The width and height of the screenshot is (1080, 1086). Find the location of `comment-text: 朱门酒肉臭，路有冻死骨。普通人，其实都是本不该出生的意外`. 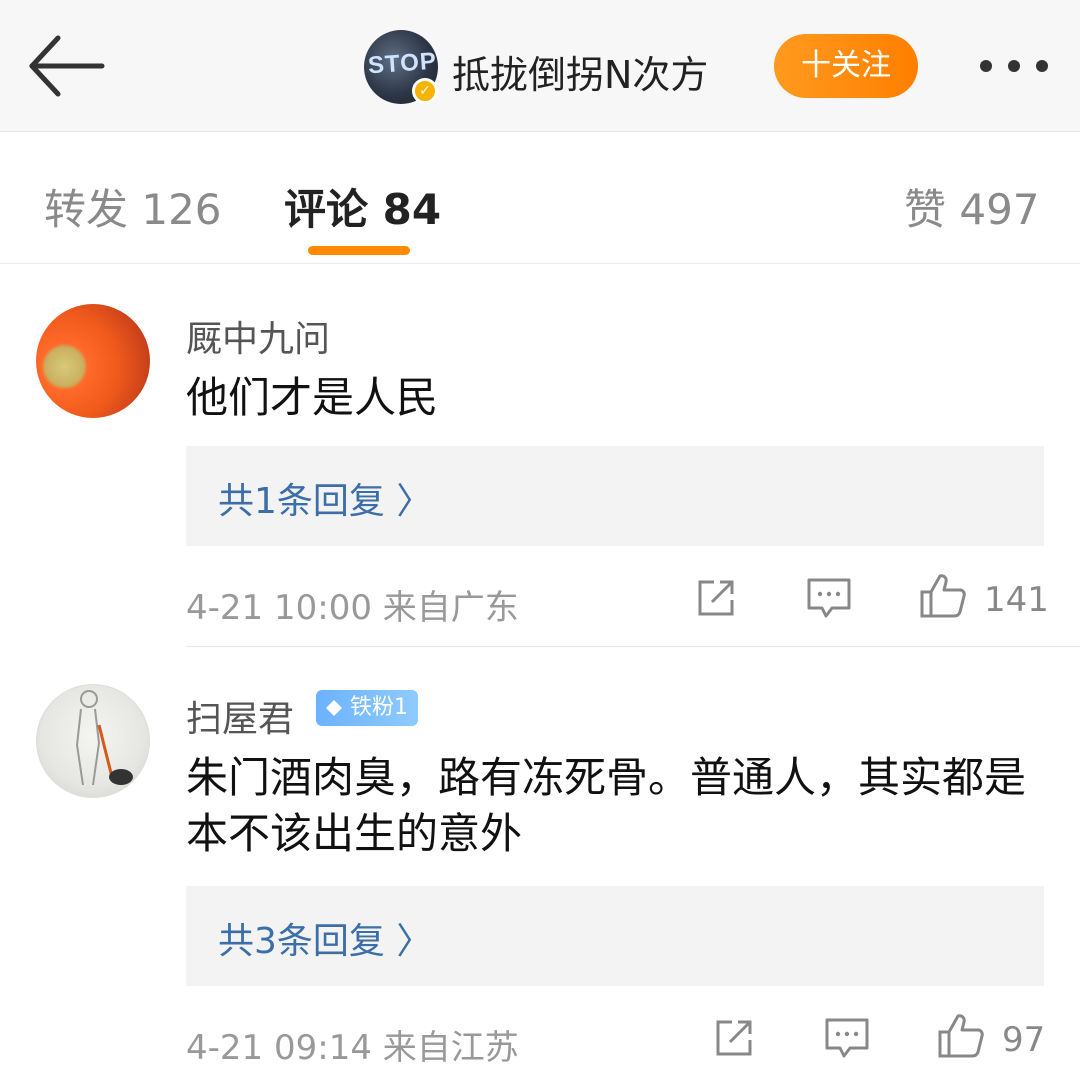

comment-text: 朱门酒肉臭，路有冻死骨。普通人，其实都是本不该出生的意外 is located at coordinates (606, 805).